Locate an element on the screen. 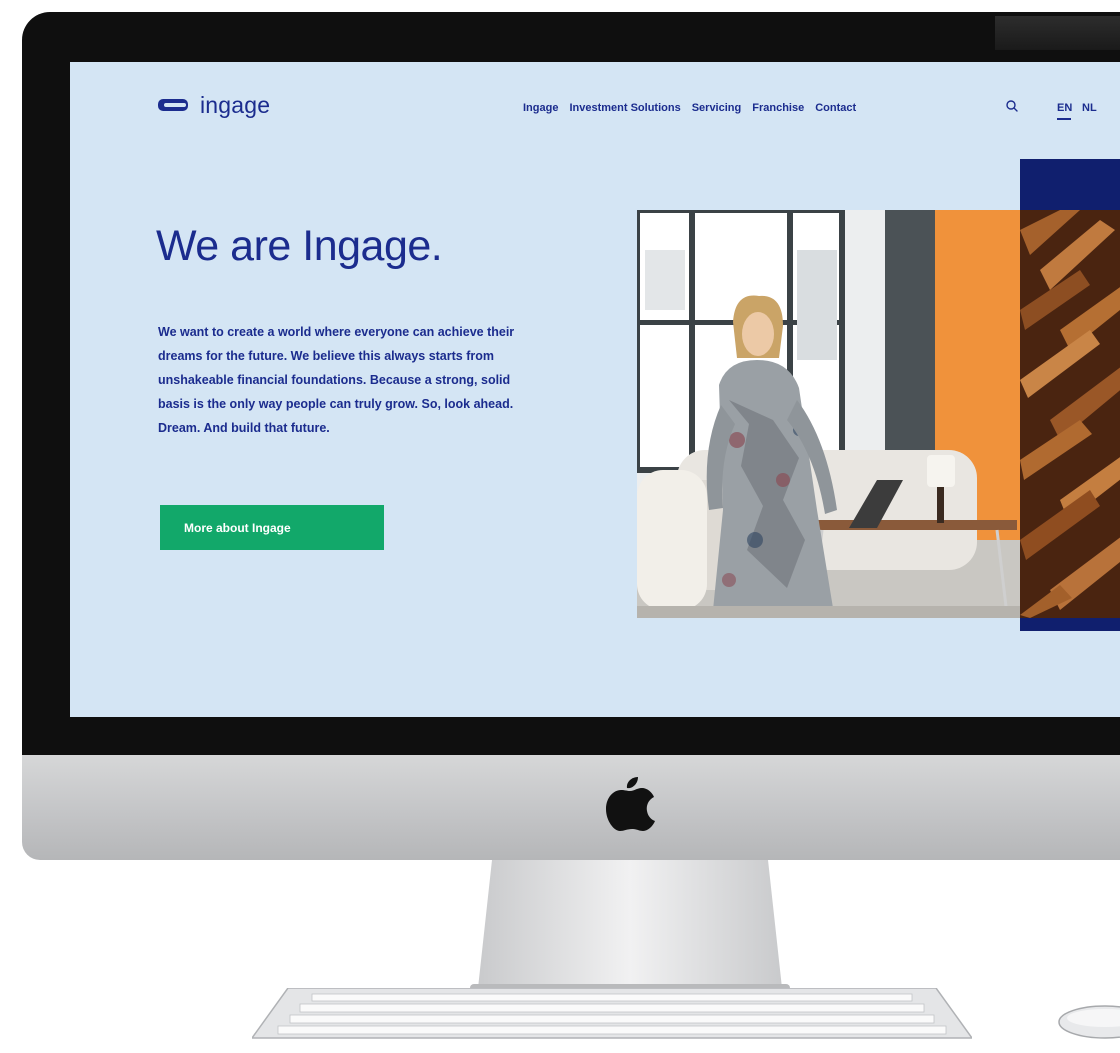 The width and height of the screenshot is (1120, 1053). language-nl: NL is located at coordinates (1089, 108).